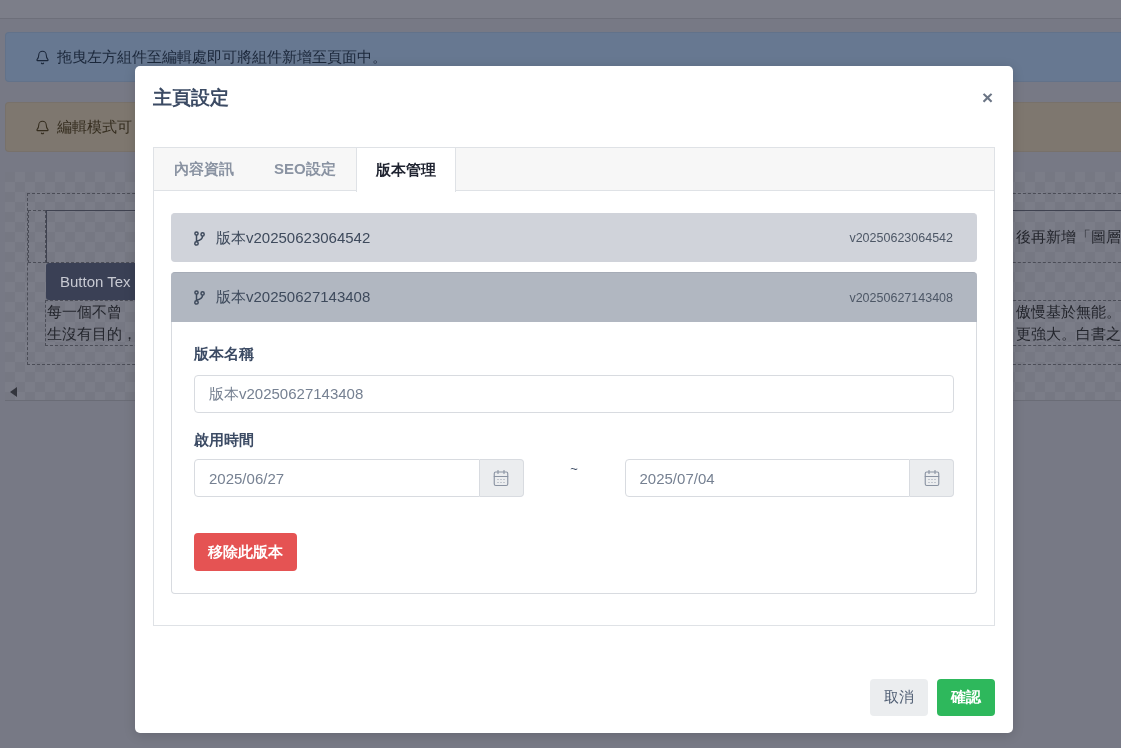 This screenshot has height=748, width=1121. What do you see at coordinates (245, 552) in the screenshot?
I see `remove-version-button: 移除此版本` at bounding box center [245, 552].